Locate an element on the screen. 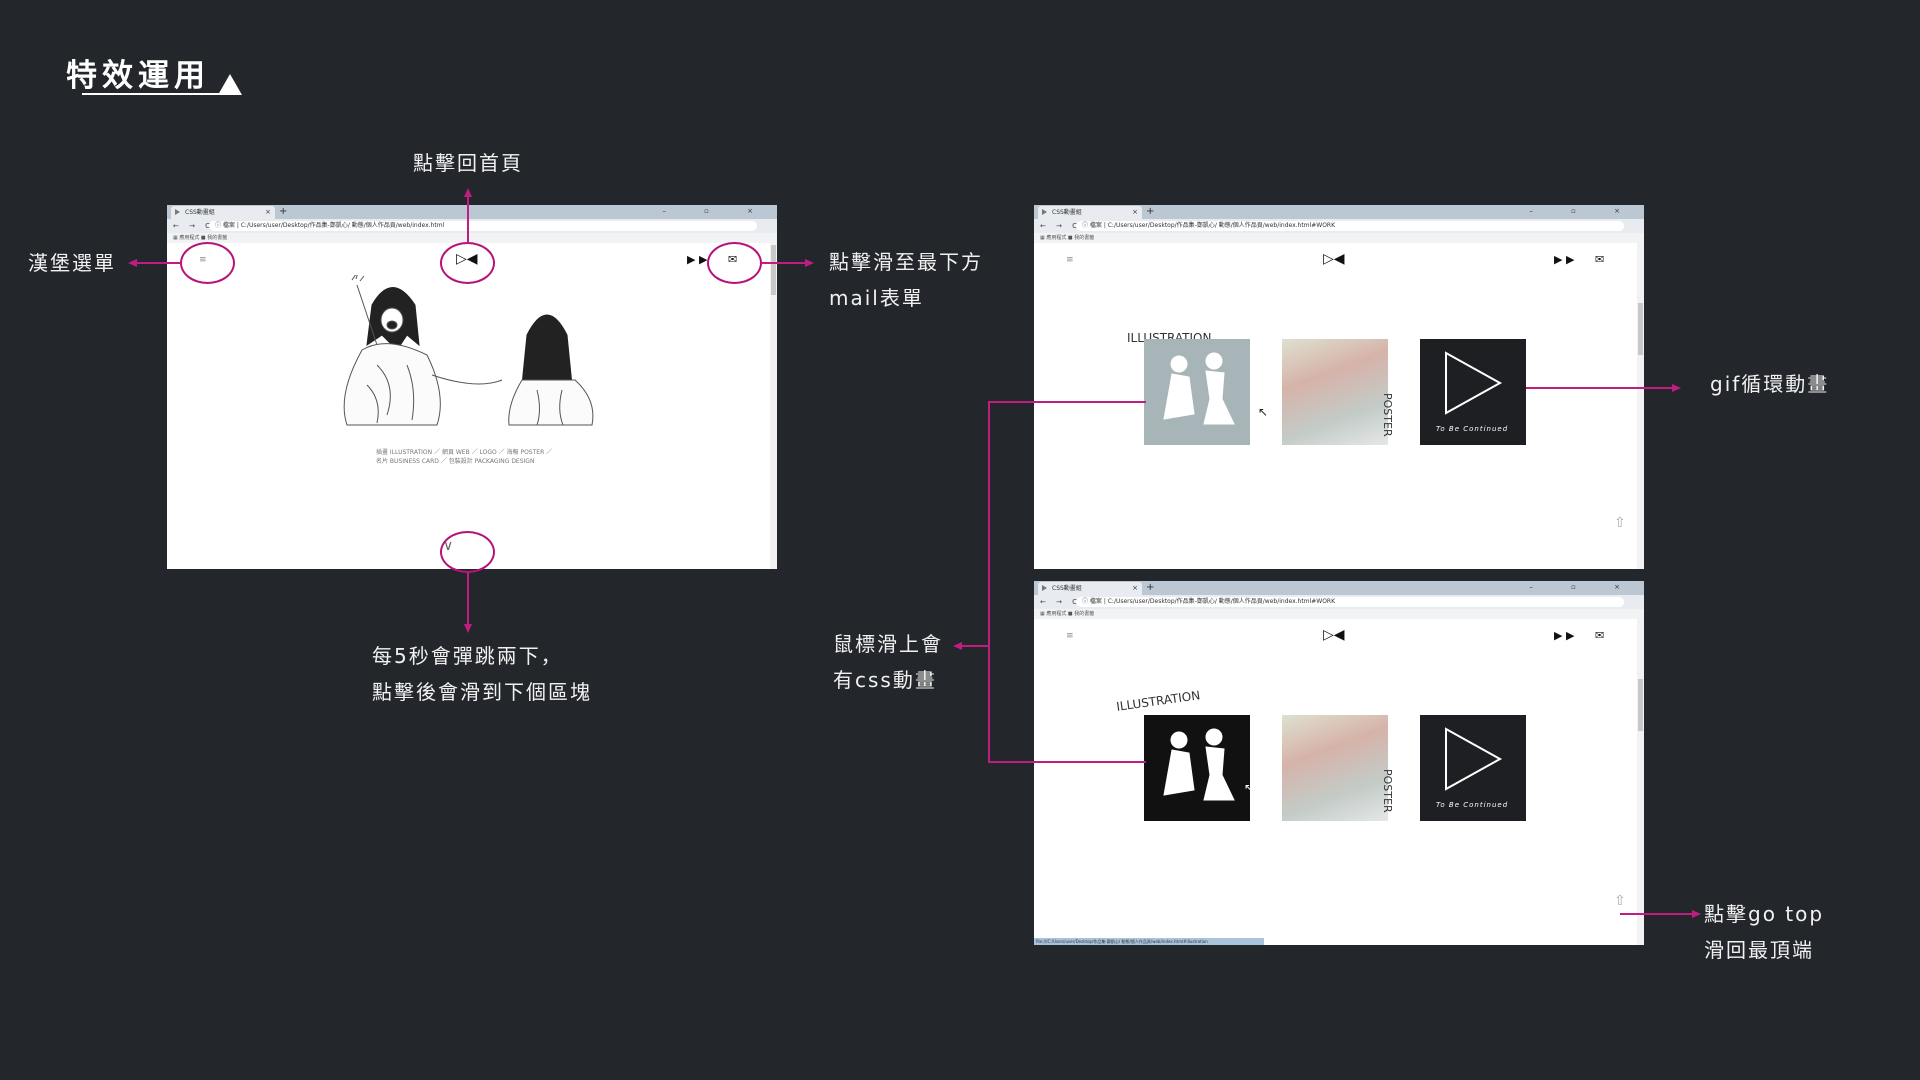 The height and width of the screenshot is (1080, 1920). annotation-scroll-bottom-line2: mail表單 is located at coordinates (876, 298).